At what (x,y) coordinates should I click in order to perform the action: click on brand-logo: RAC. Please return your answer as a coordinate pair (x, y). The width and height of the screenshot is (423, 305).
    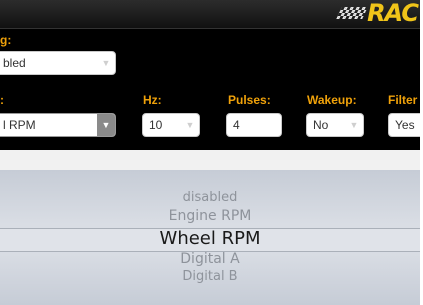
    Looking at the image, I should click on (377, 13).